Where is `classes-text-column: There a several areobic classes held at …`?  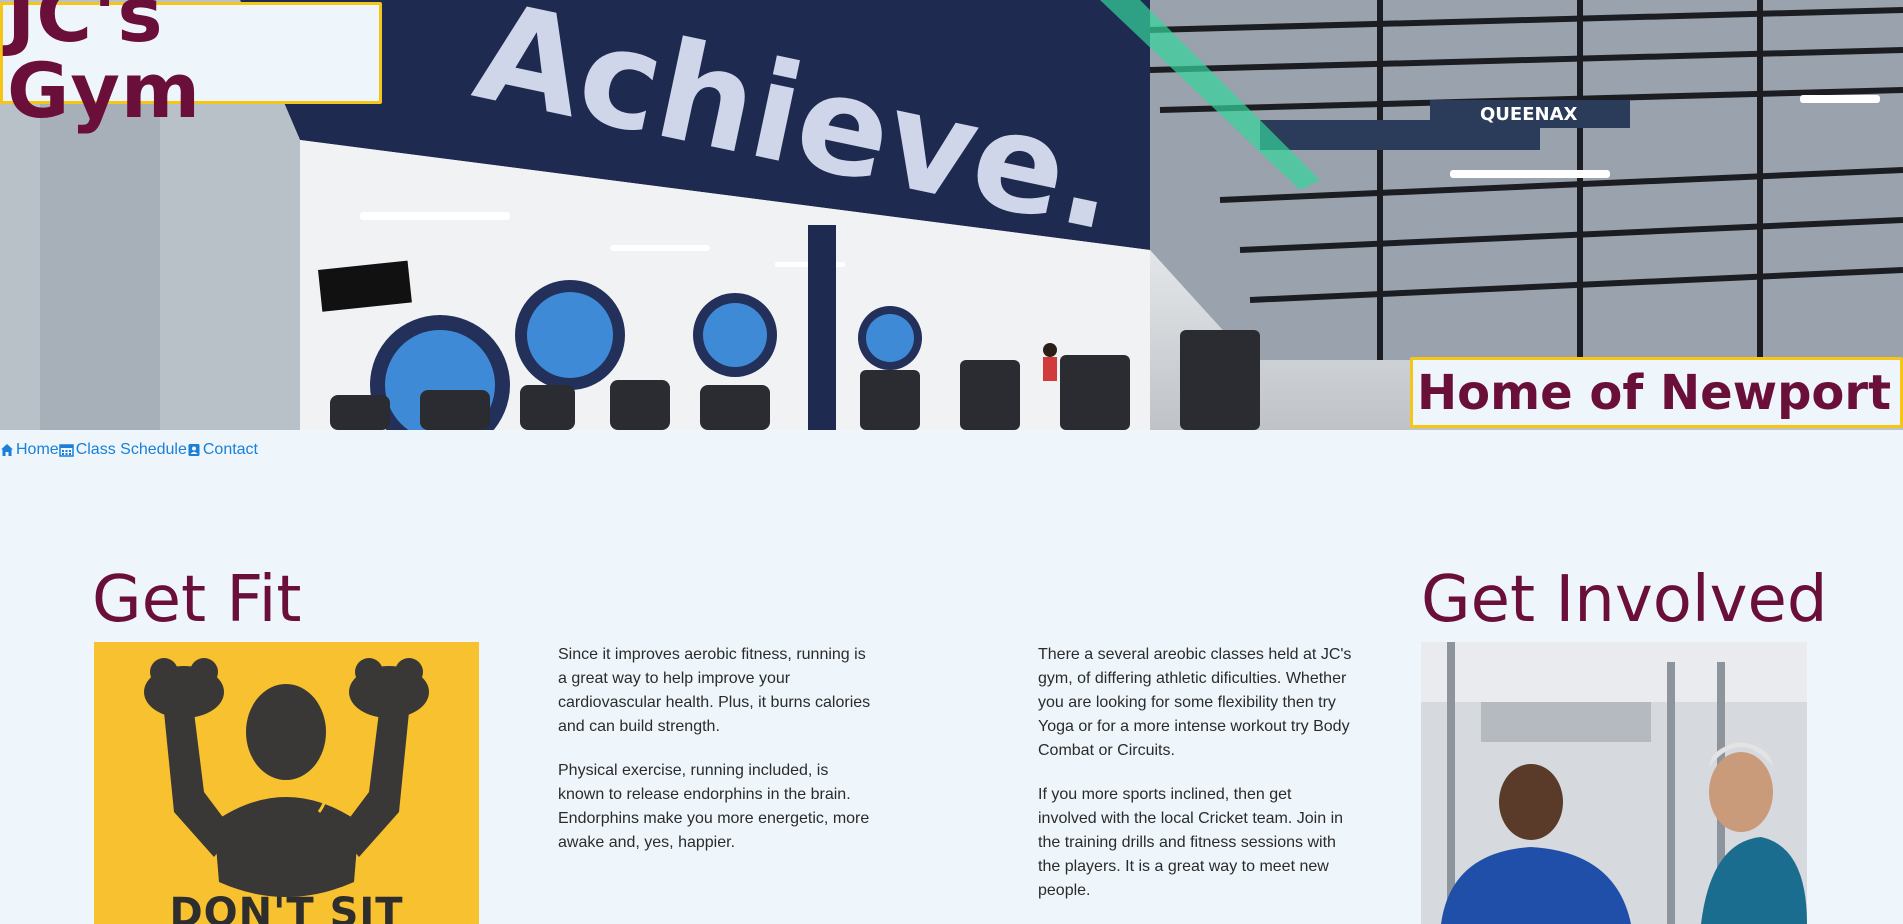
classes-text-column: There a several areobic classes held at … is located at coordinates (1195, 783).